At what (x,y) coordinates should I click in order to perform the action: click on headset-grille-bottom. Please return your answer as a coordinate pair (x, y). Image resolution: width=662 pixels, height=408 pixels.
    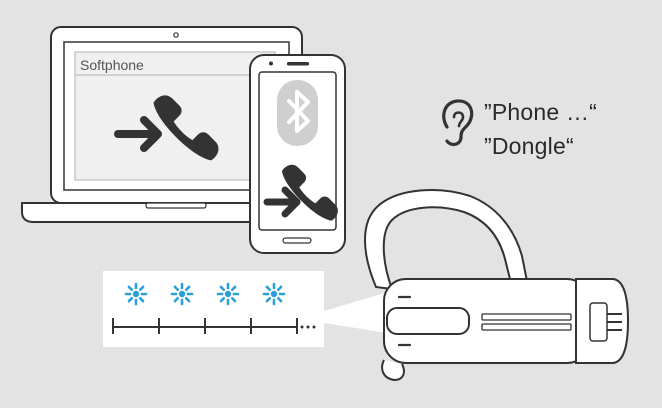
    Looking at the image, I should click on (526, 327).